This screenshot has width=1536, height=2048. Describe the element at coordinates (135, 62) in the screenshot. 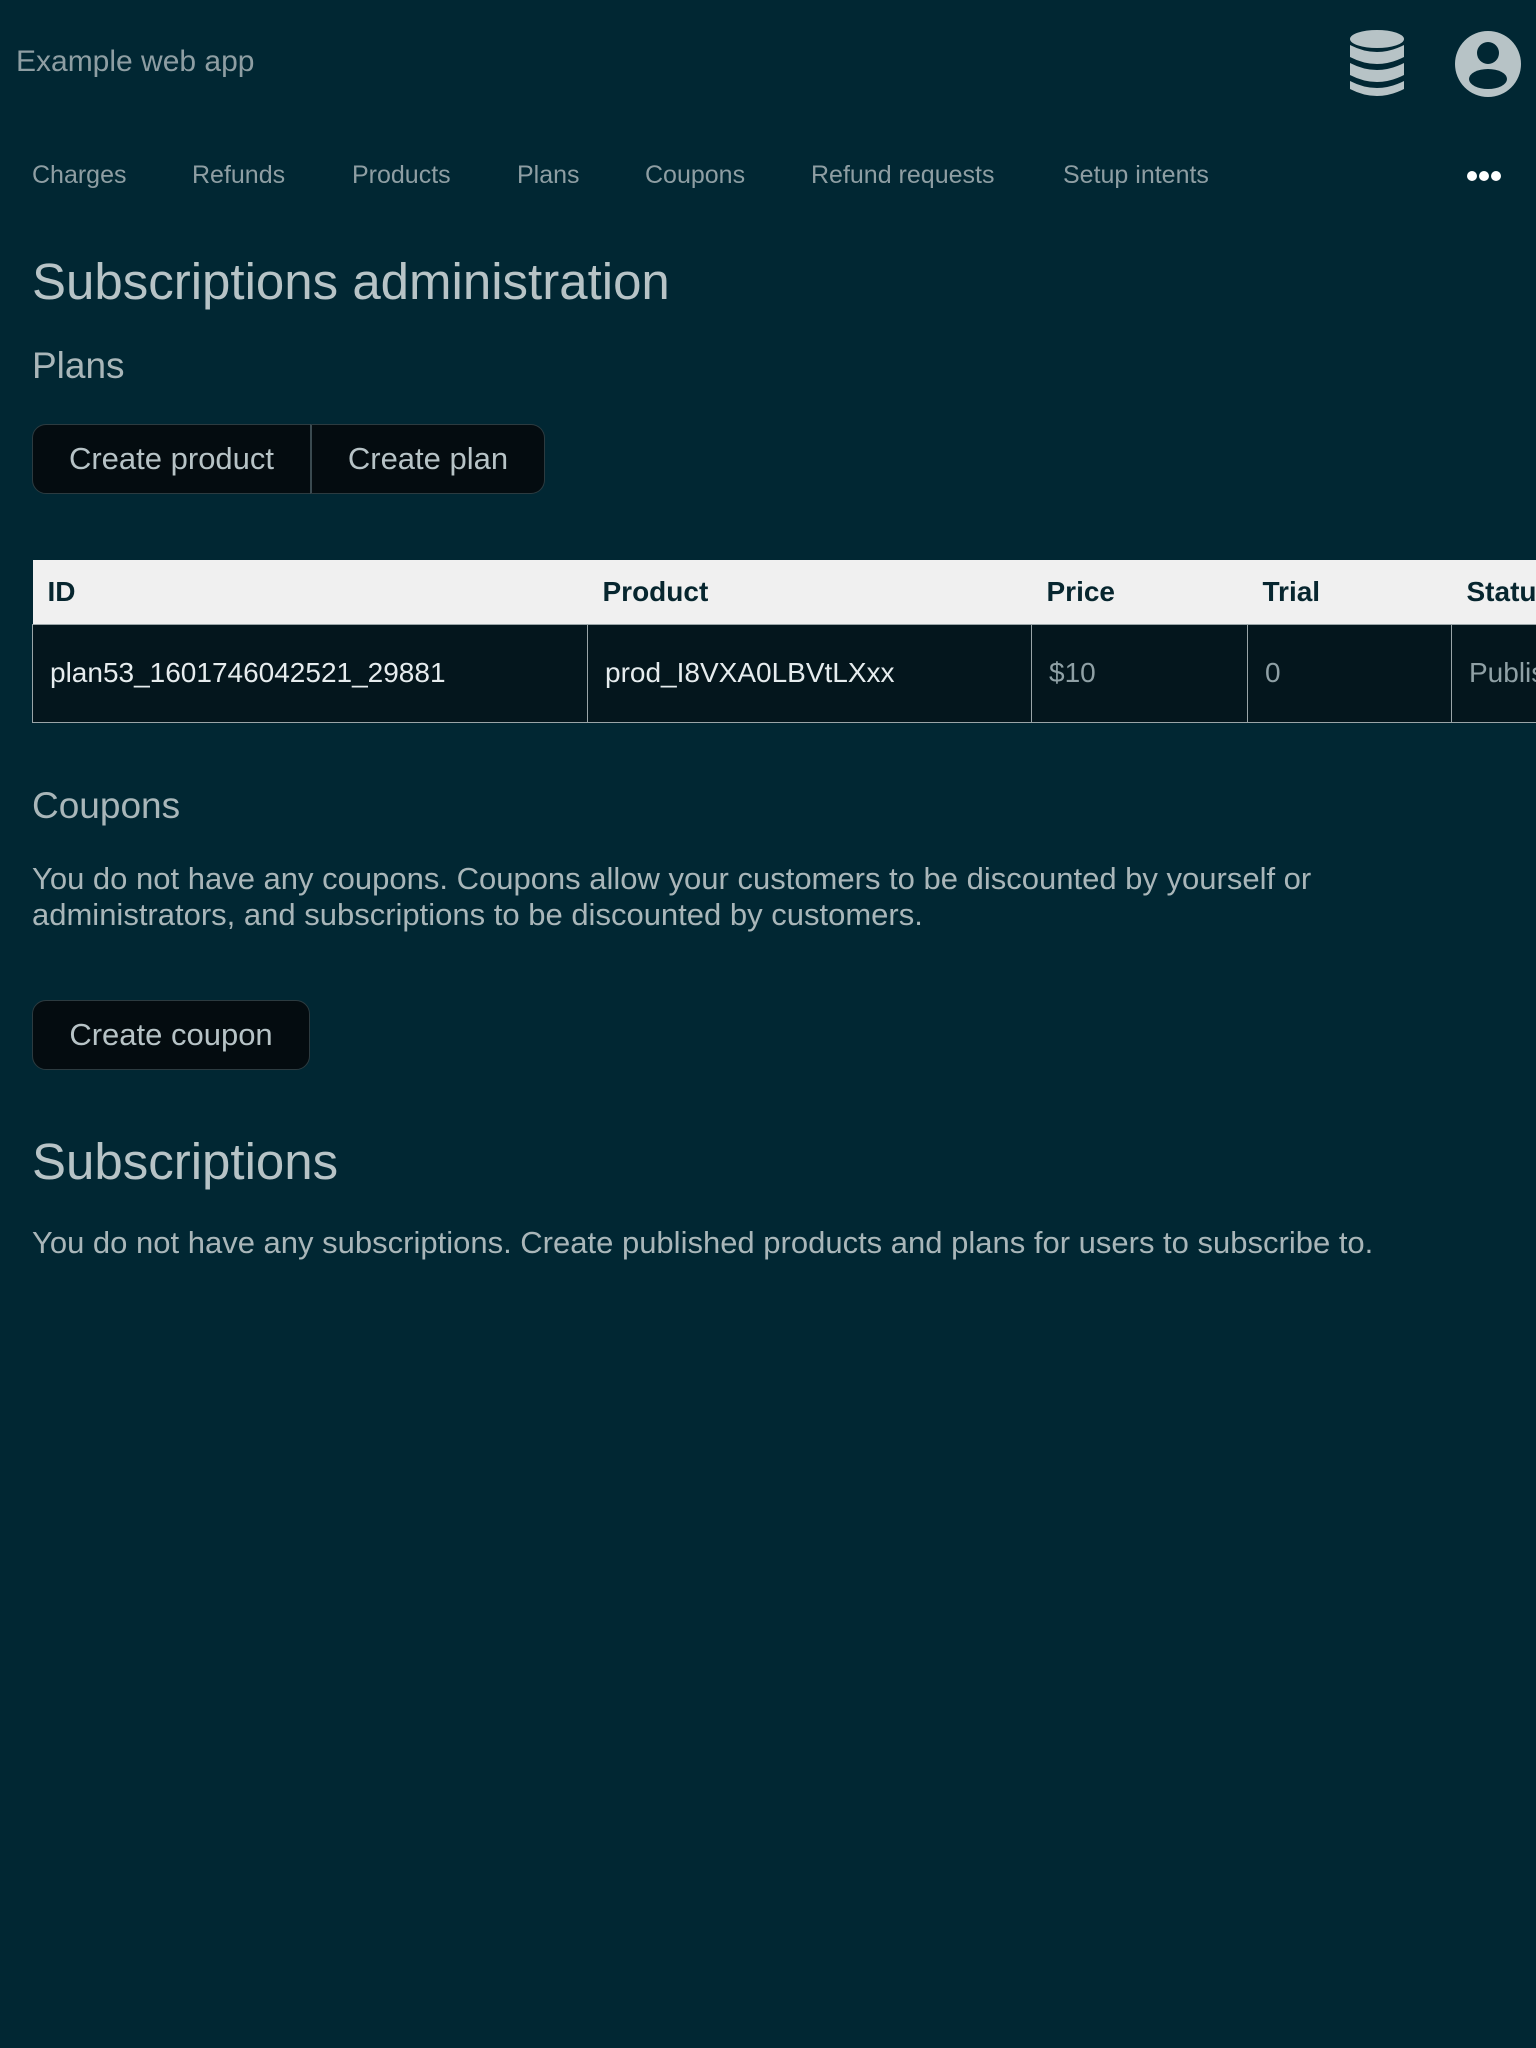

I see `app-title: Example web app` at that location.